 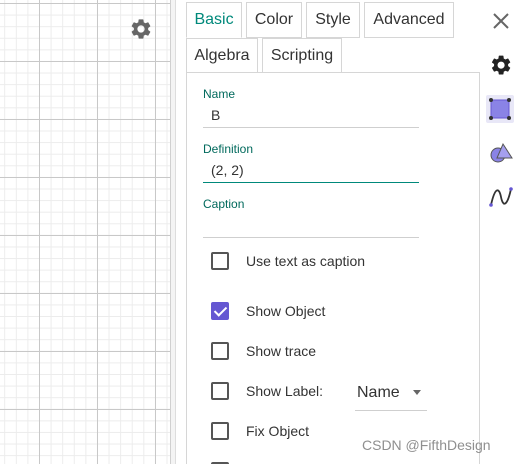 What do you see at coordinates (228, 149) in the screenshot?
I see `definition-label: Definition` at bounding box center [228, 149].